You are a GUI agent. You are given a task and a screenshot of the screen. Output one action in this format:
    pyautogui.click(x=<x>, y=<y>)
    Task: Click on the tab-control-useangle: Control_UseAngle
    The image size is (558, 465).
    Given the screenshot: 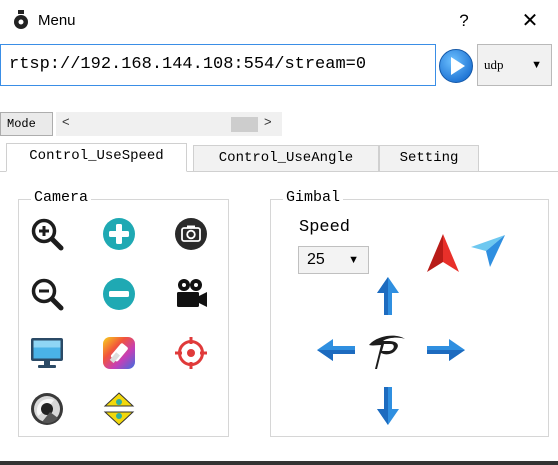 What is the action you would take?
    pyautogui.click(x=286, y=158)
    